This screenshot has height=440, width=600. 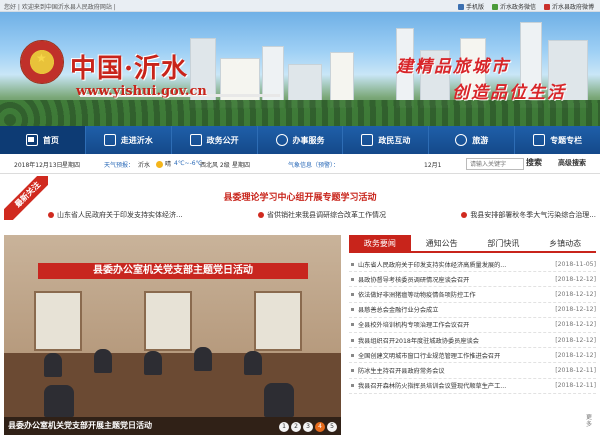 What do you see at coordinates (568, 6) in the screenshot?
I see `weibo-link: 沂水县政府微博` at bounding box center [568, 6].